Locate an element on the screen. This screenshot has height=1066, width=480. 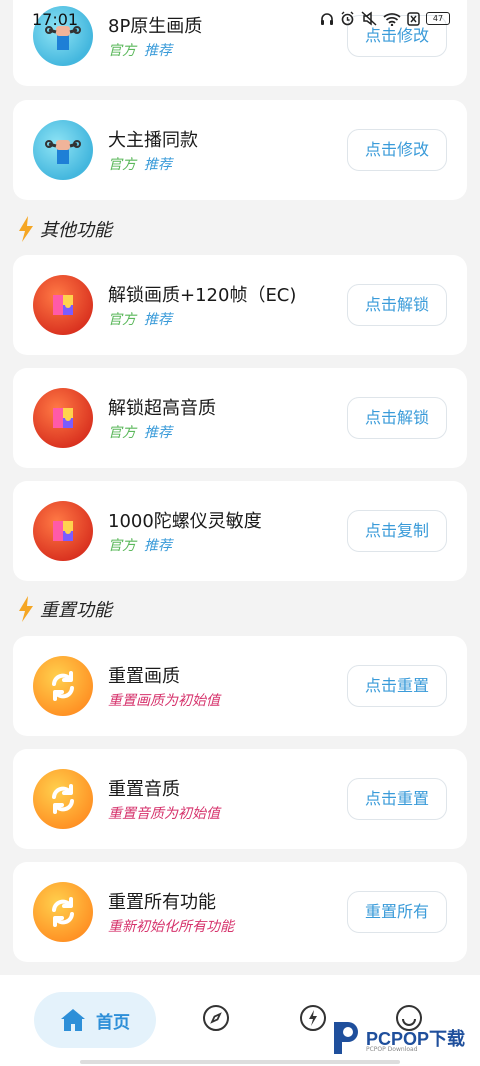
card-unlock-quality-120fps: 解锁画质+120帧（EC) 官方 推荐 点击解锁 is located at coordinates (240, 305).